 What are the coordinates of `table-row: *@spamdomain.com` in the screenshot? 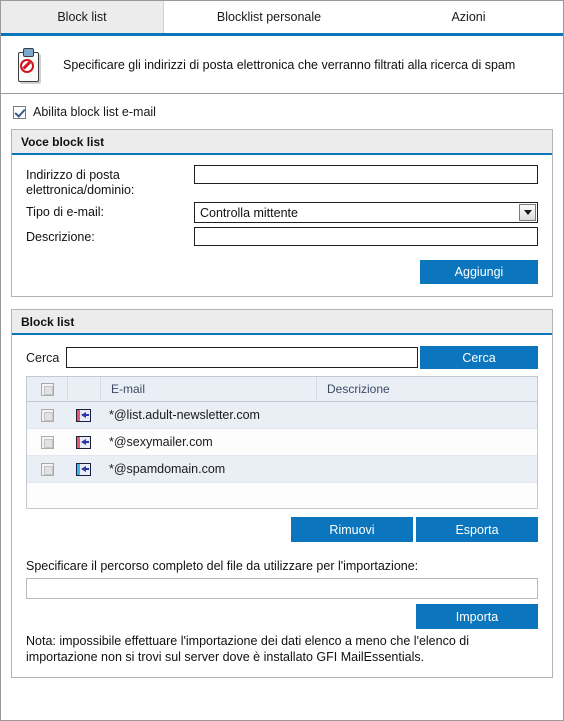 It's located at (282, 469).